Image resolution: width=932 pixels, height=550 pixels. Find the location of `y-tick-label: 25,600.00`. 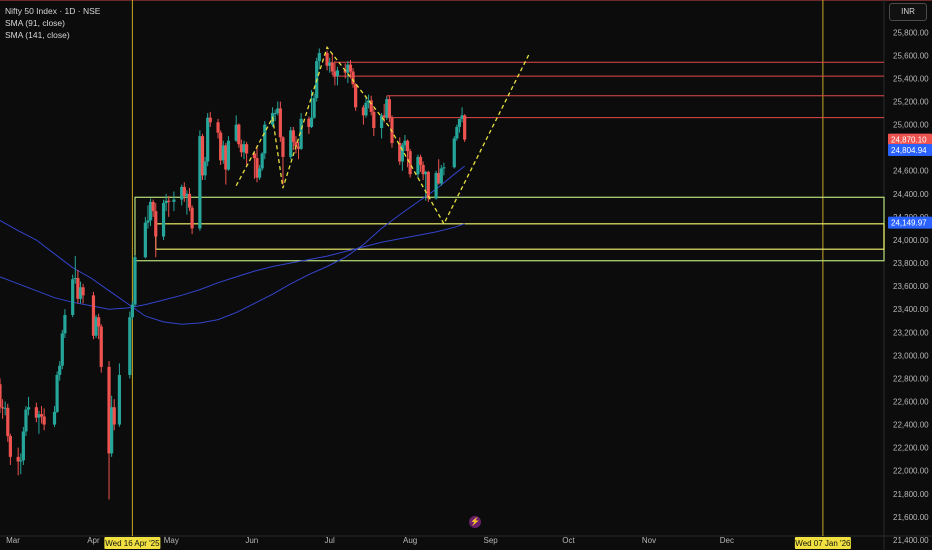

y-tick-label: 25,600.00 is located at coordinates (911, 55).